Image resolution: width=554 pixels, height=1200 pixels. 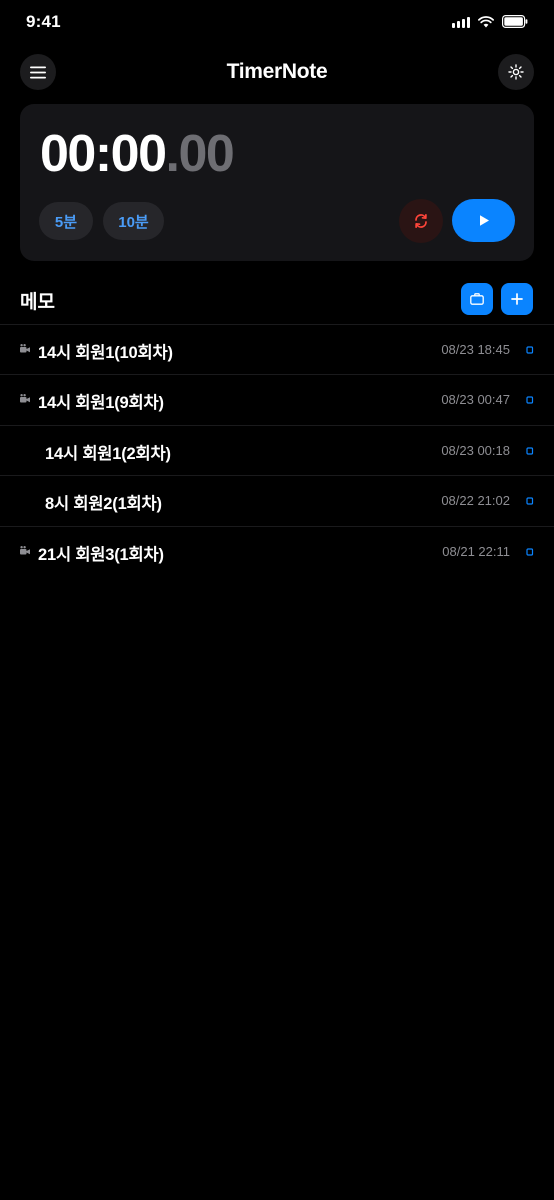 What do you see at coordinates (101, 554) in the screenshot?
I see `memo-item-title: 21시 회원3(1회차)` at bounding box center [101, 554].